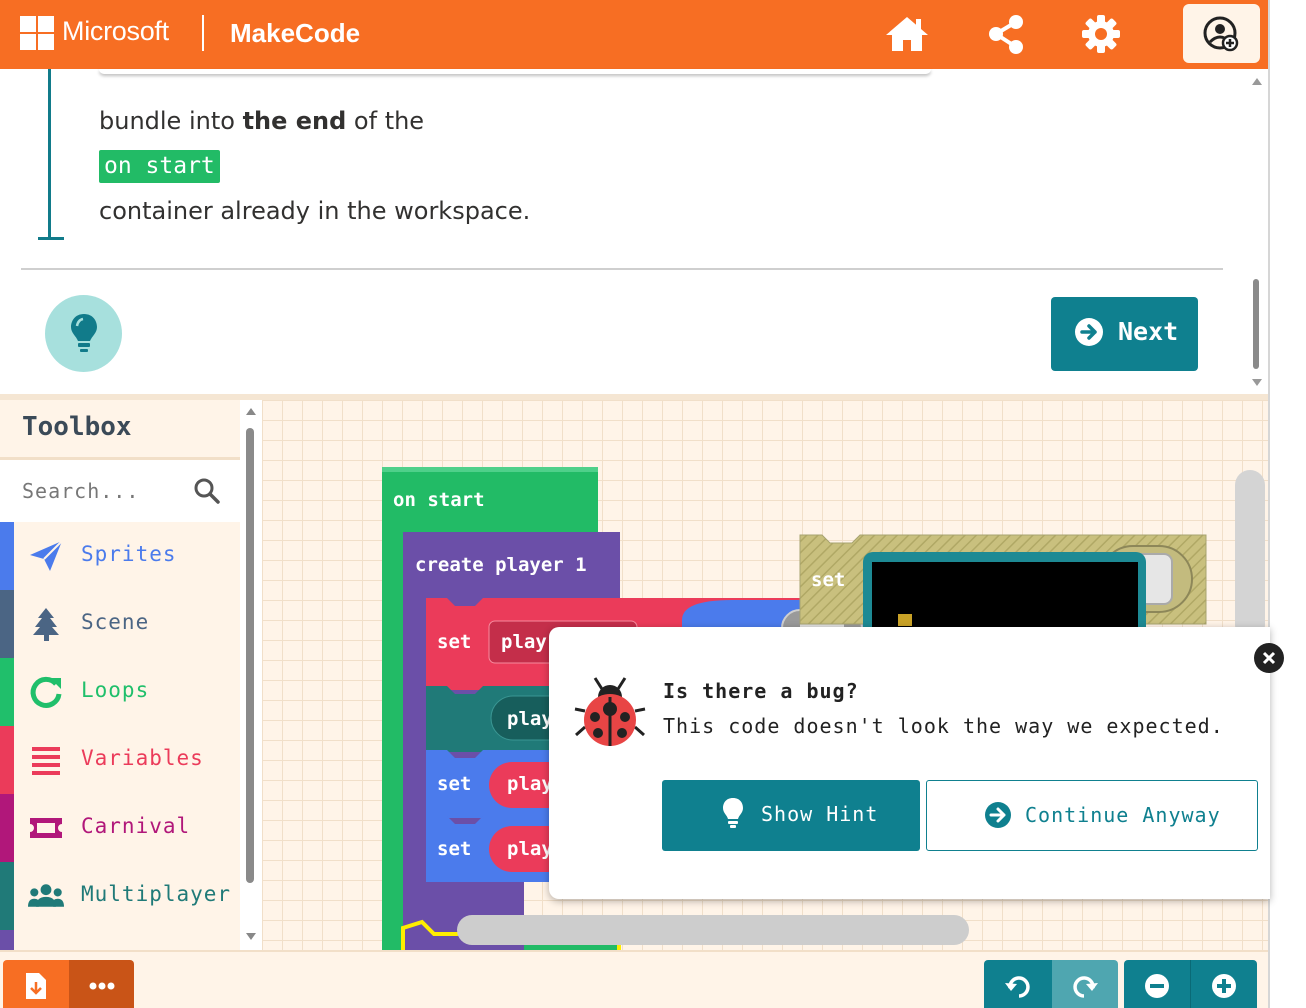 The height and width of the screenshot is (1008, 1306). I want to click on show-hint-label: Show Hint, so click(820, 814).